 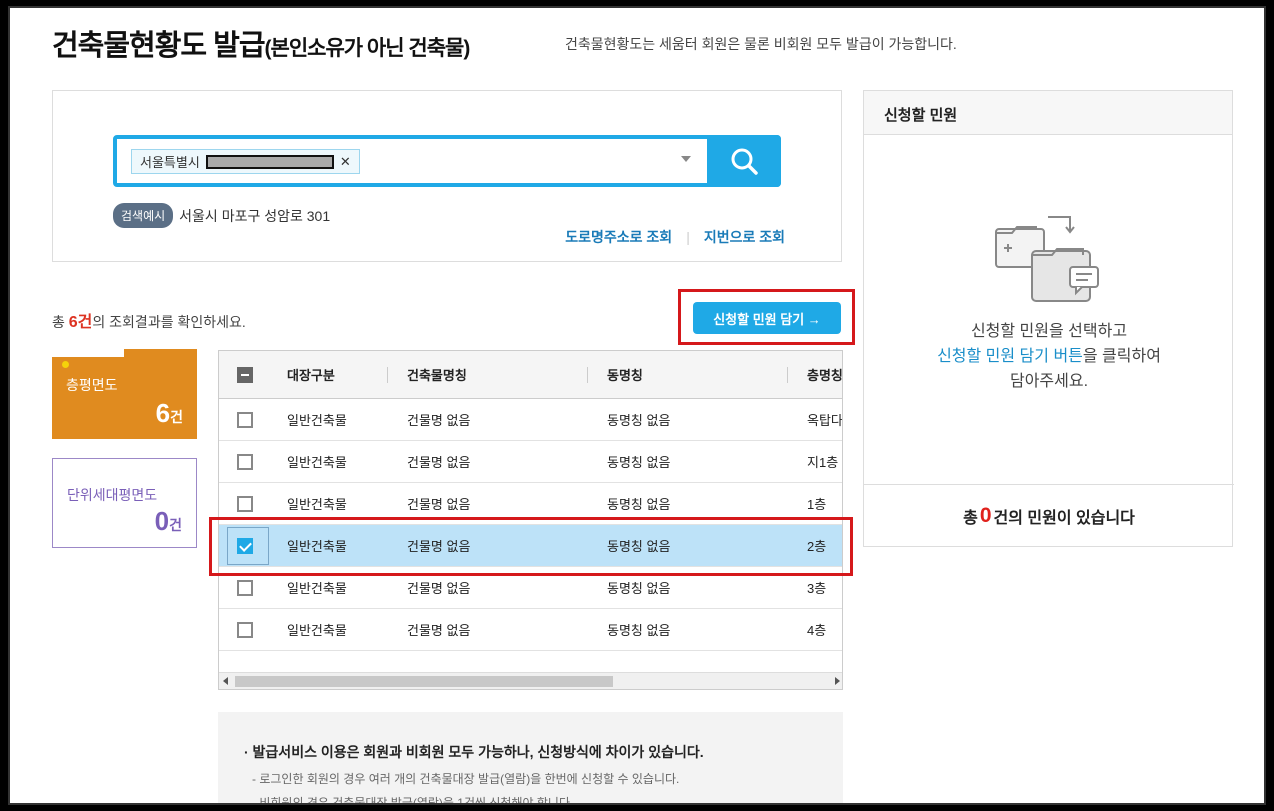 I want to click on page-title: 건축물현황도 발급(본인소유가 아닌 건축물), so click(x=261, y=43).